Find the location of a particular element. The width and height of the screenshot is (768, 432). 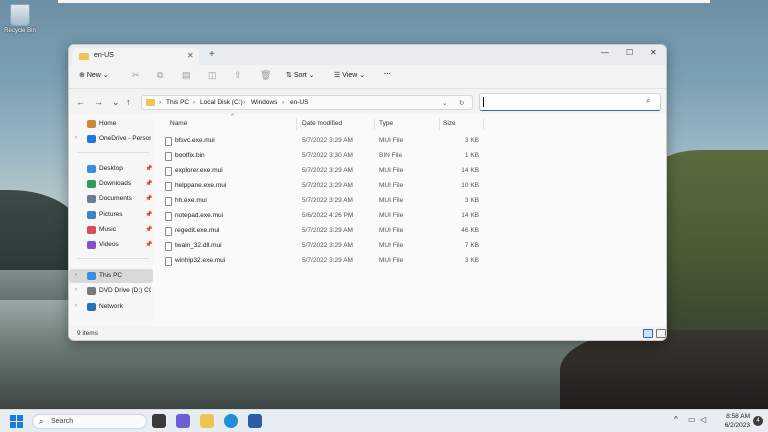

recent-chevron-icon: ⌄ is located at coordinates (116, 102).